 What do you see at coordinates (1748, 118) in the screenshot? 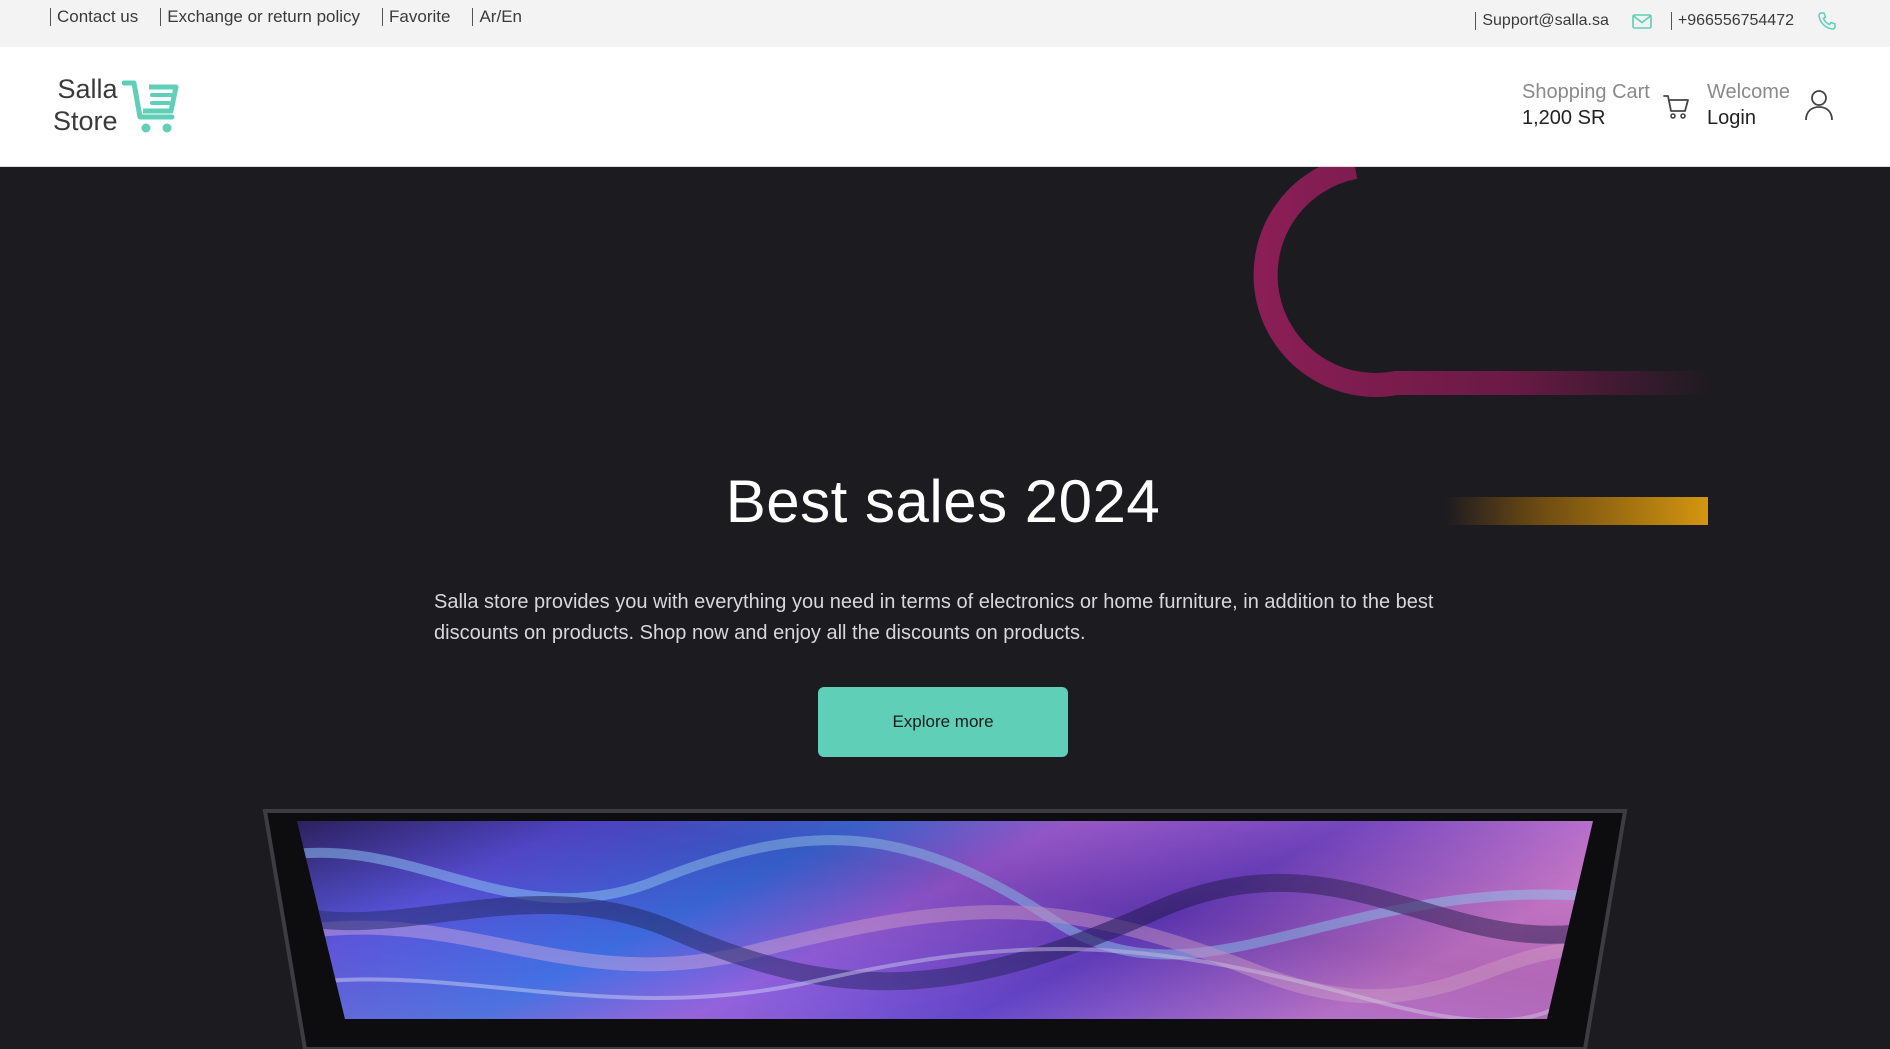
I see `login-link: Login` at bounding box center [1748, 118].